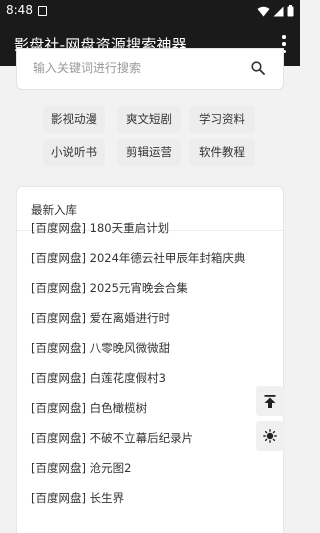 The width and height of the screenshot is (320, 533). What do you see at coordinates (74, 119) in the screenshot?
I see `category-chip: 影视动漫` at bounding box center [74, 119].